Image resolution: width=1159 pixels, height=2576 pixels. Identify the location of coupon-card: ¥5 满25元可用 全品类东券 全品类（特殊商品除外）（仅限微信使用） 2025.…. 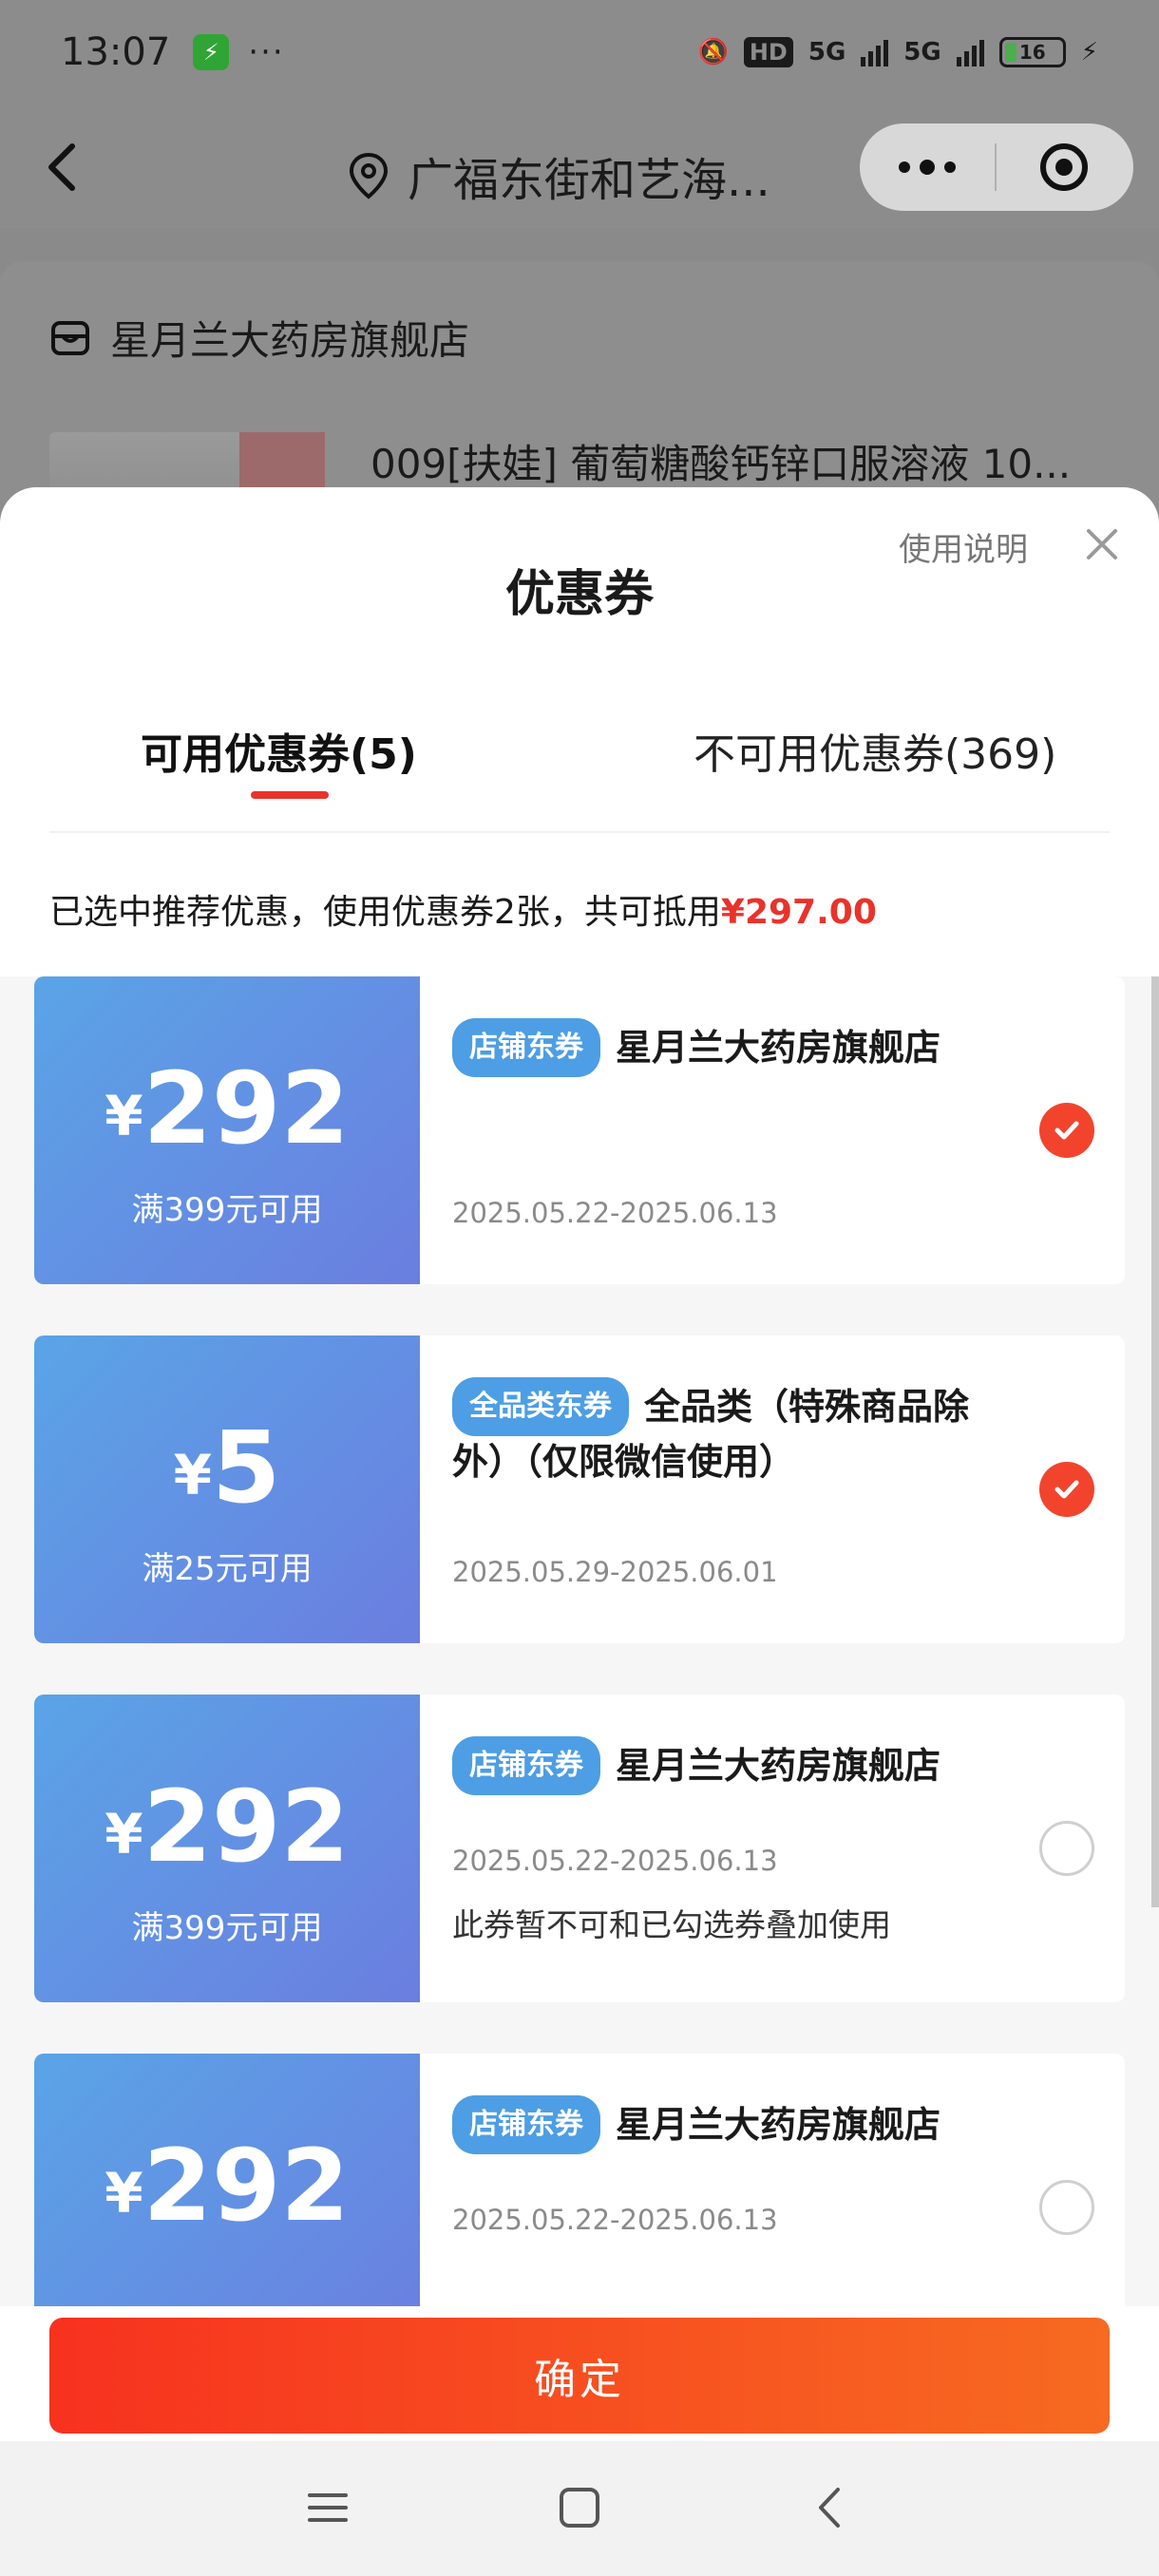
(579, 1489).